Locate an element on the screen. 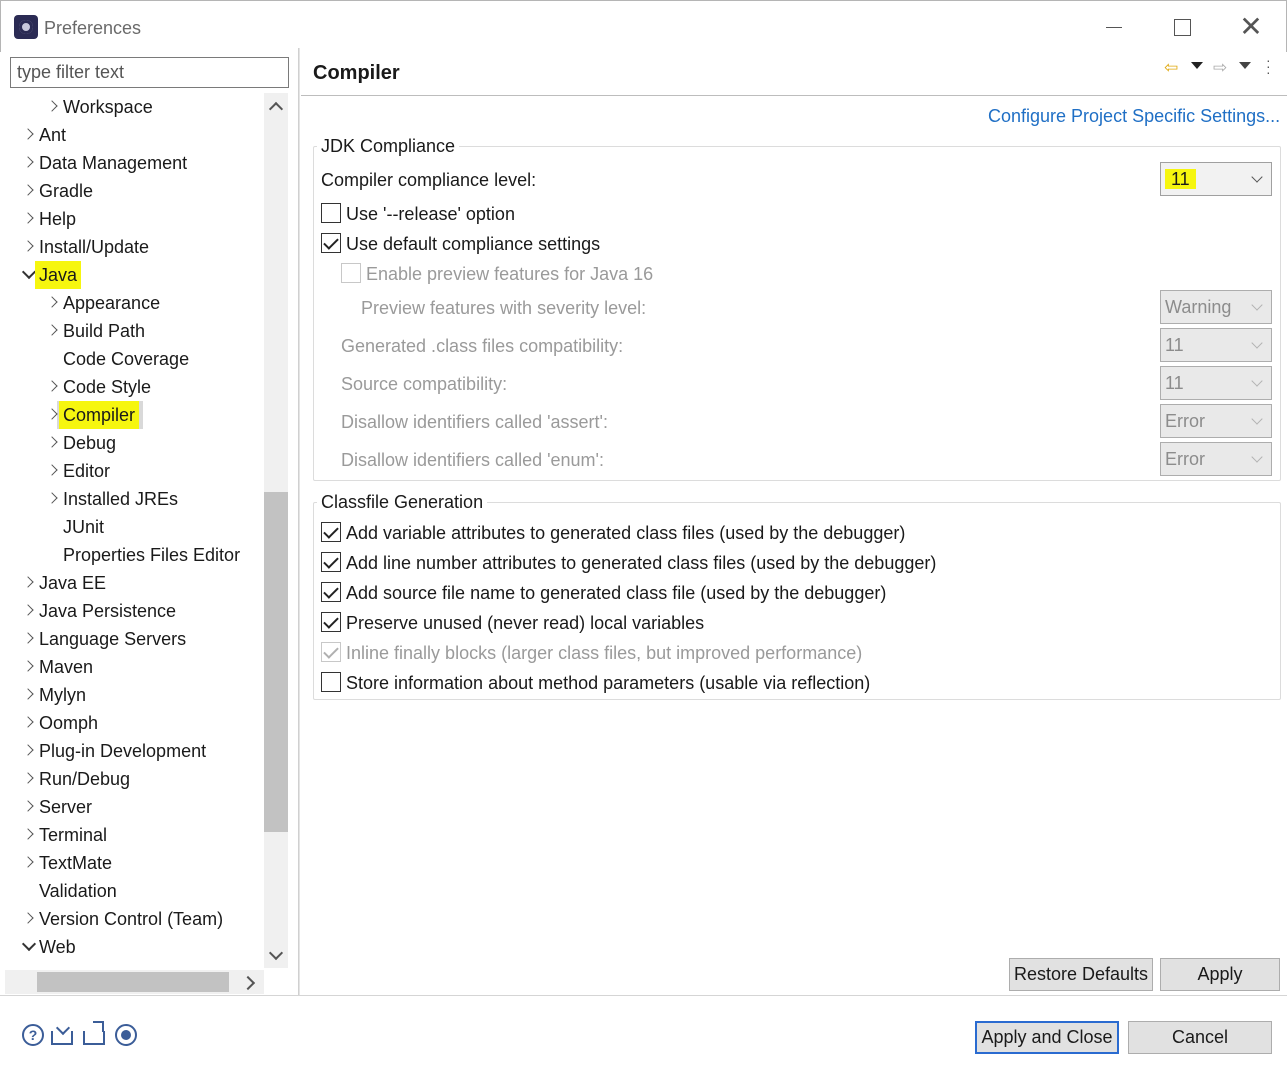 The width and height of the screenshot is (1287, 1073). export-icon is located at coordinates (94, 1033).